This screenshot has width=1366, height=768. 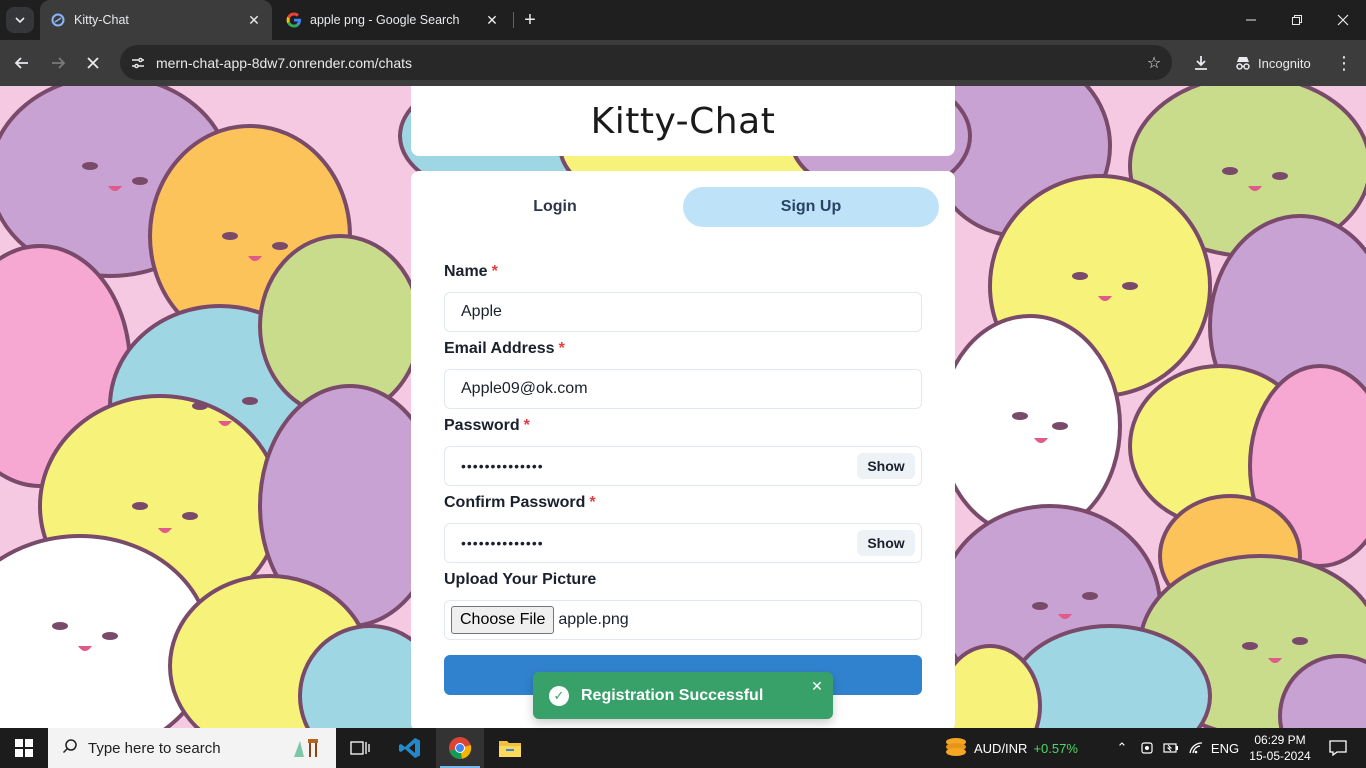 I want to click on stock-ticker-widget: AUD/INR +0.57%, so click(x=1021, y=748).